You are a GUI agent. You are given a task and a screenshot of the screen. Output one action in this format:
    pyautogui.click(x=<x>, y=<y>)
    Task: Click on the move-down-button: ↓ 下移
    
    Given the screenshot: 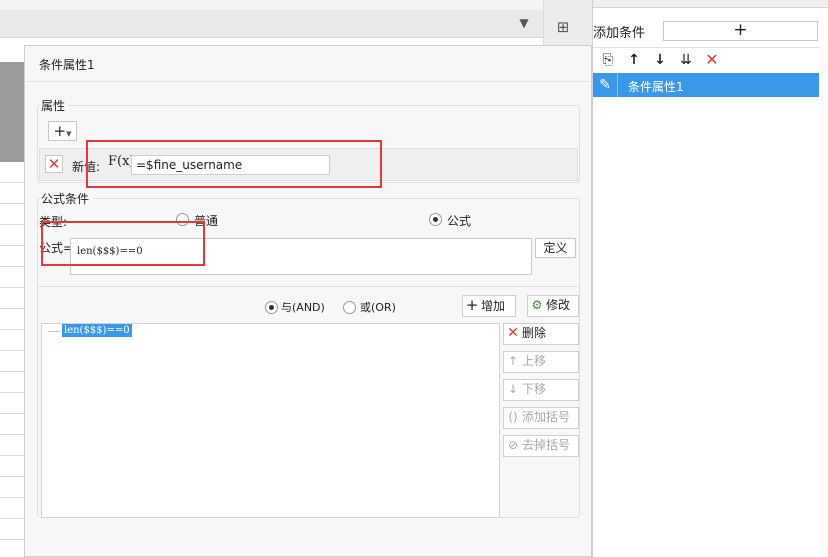 What is the action you would take?
    pyautogui.click(x=541, y=390)
    